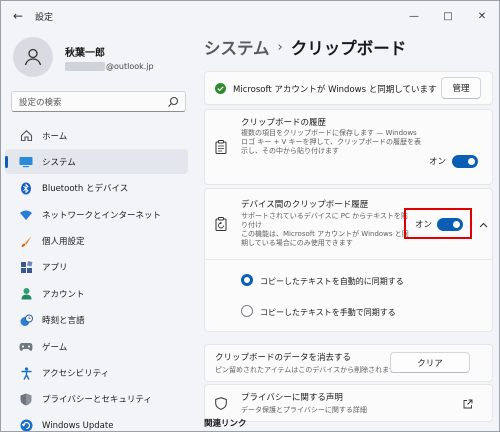 Image resolution: width=500 pixels, height=432 pixels. What do you see at coordinates (55, 136) in the screenshot?
I see `sidebar-item-label: ホーム` at bounding box center [55, 136].